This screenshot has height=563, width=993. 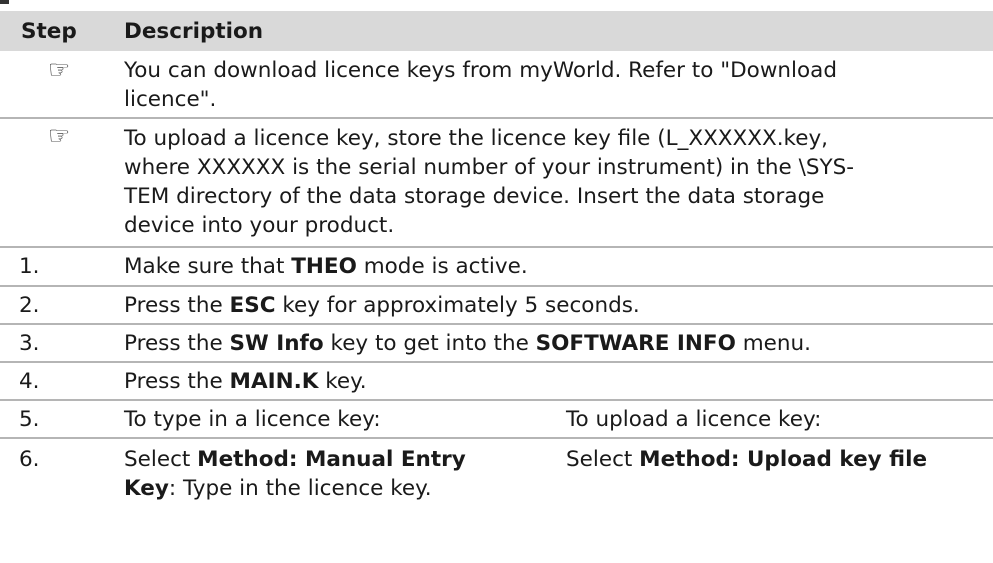 What do you see at coordinates (49, 31) in the screenshot?
I see `header-step: Step` at bounding box center [49, 31].